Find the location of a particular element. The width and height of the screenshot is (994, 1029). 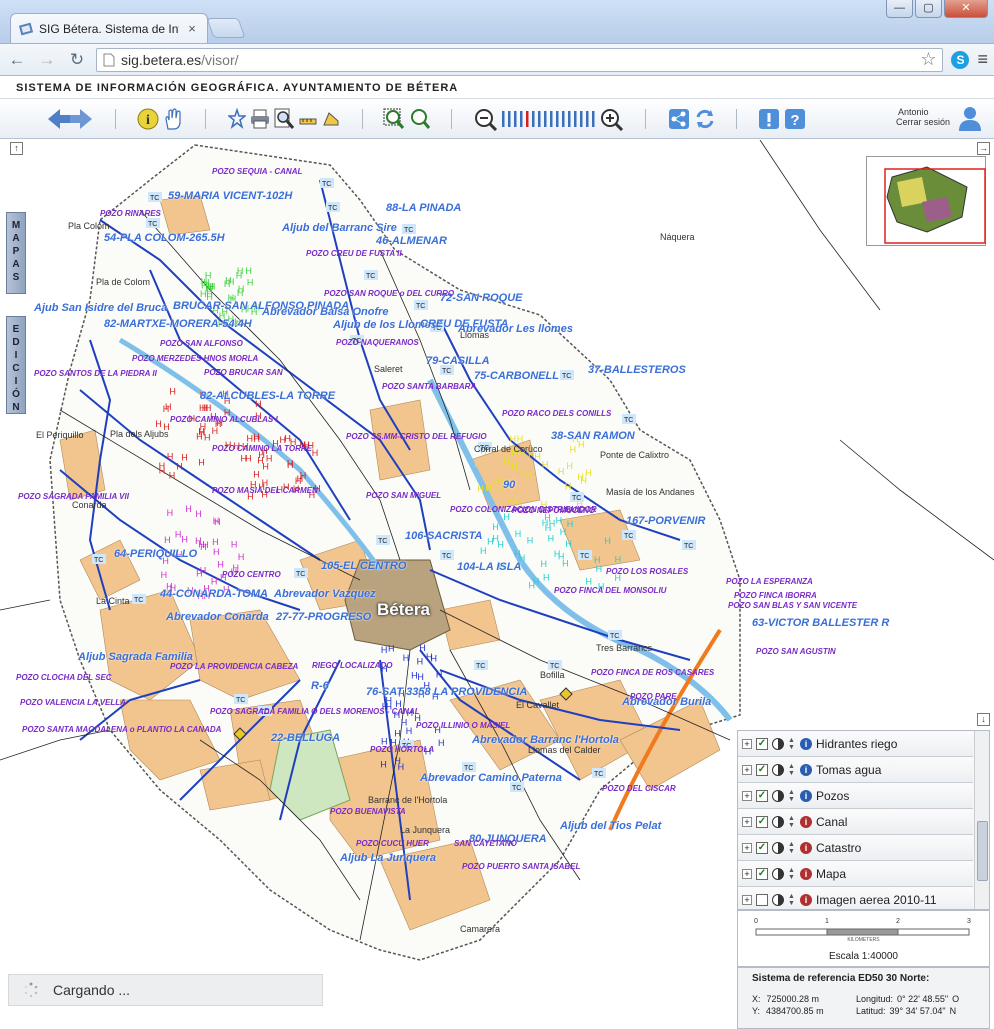

search-document-icon is located at coordinates (284, 119).